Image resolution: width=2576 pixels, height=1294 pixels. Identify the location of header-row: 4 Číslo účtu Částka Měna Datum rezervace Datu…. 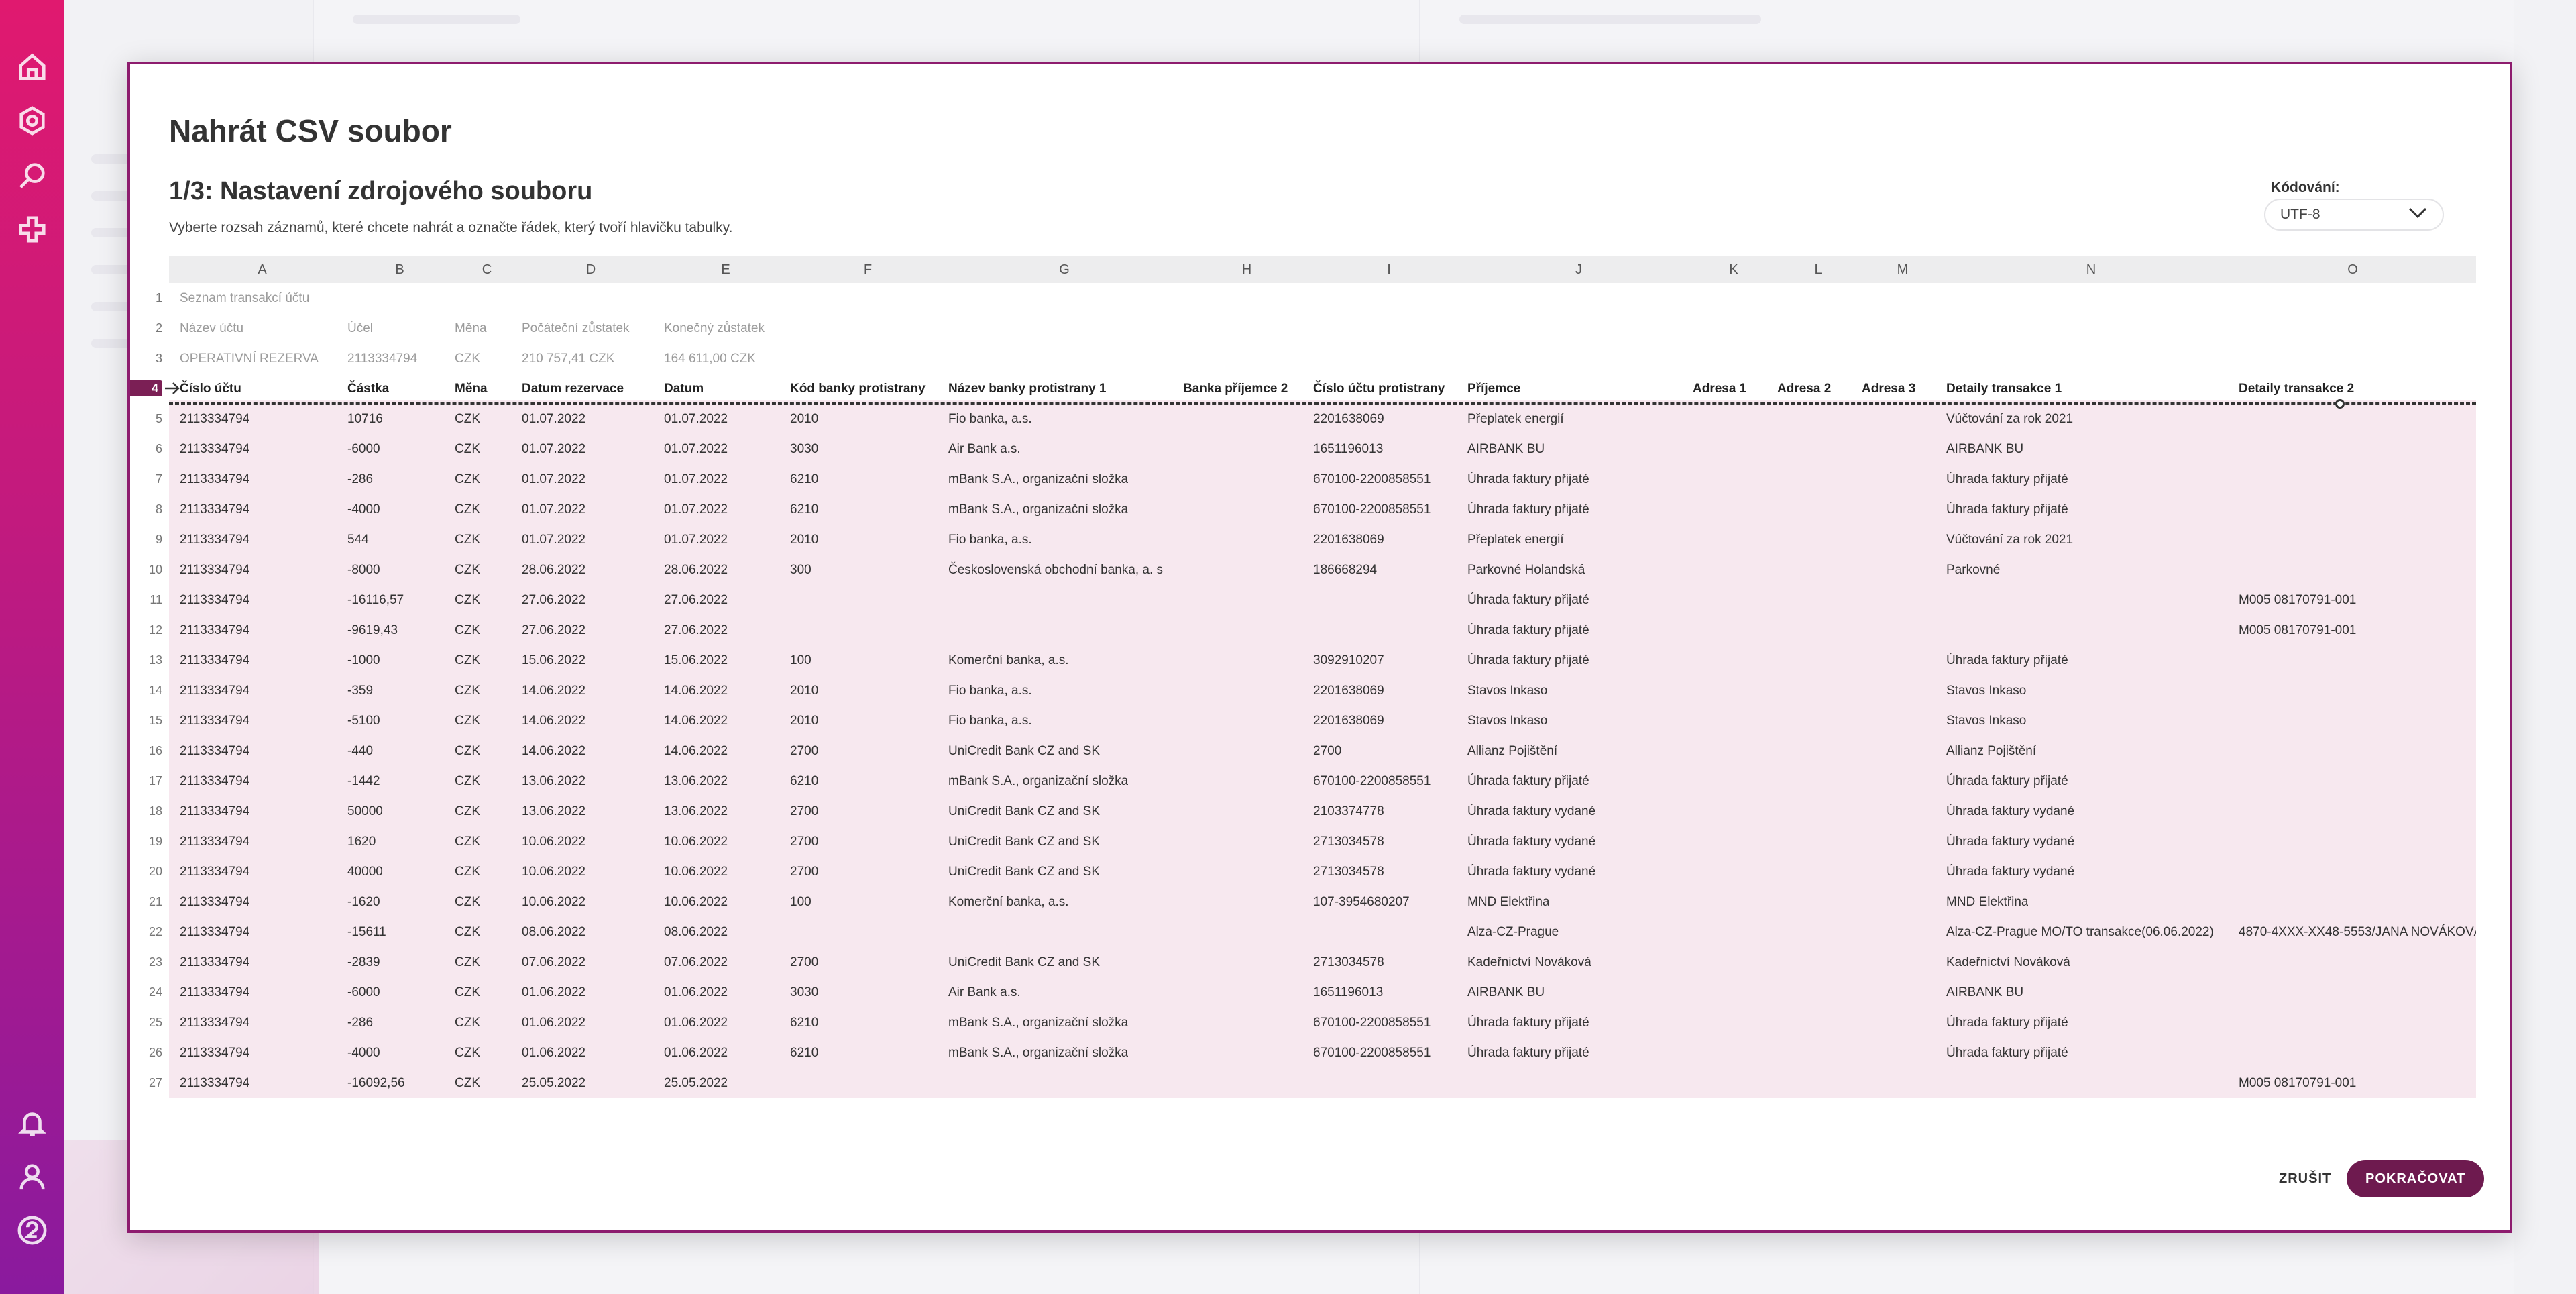
(1303, 389).